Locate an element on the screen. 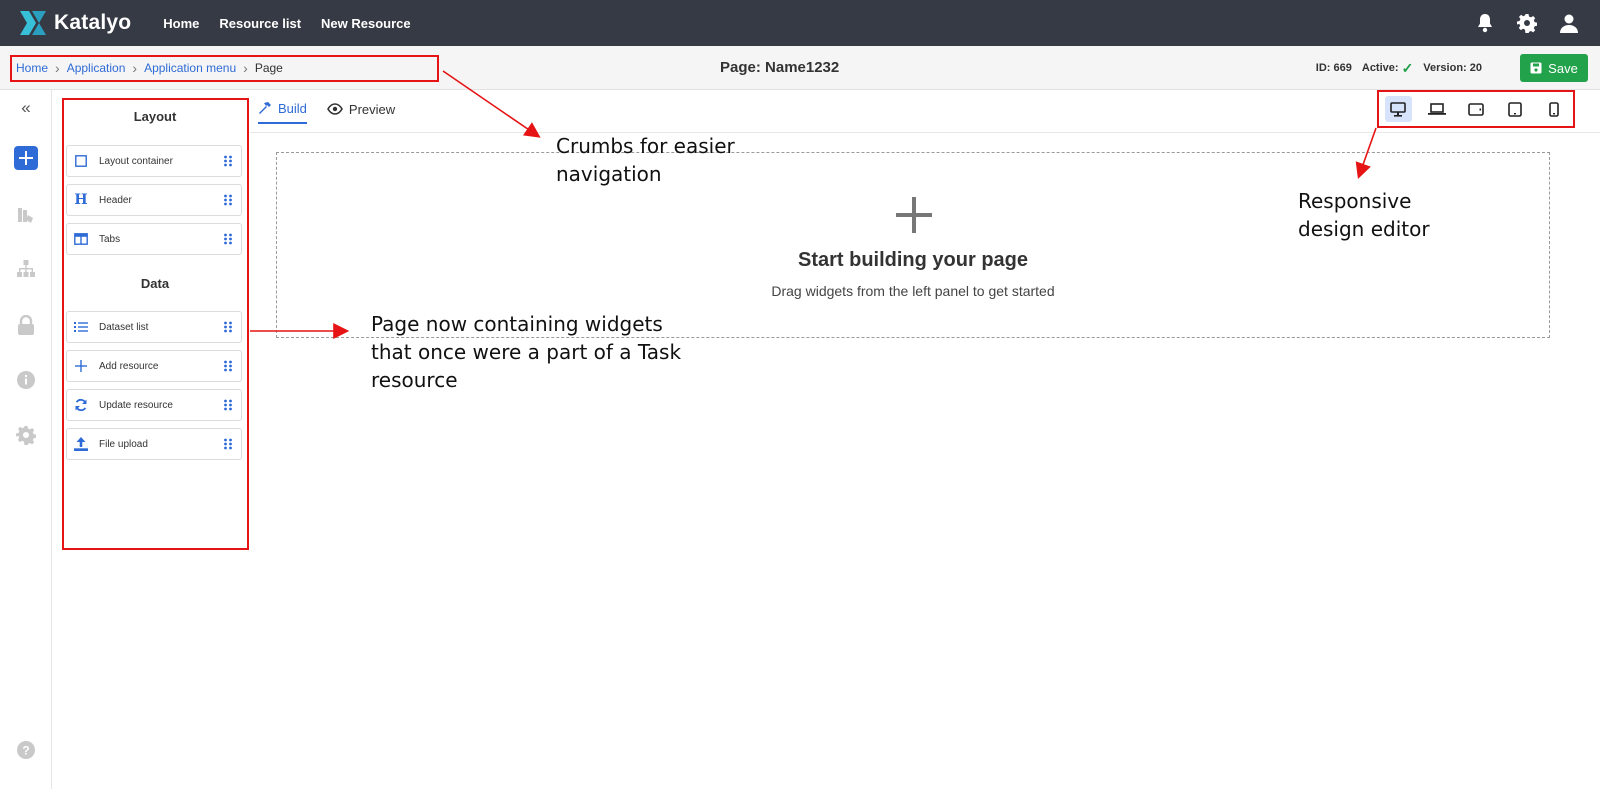  nav-link-home: Home is located at coordinates (181, 23).